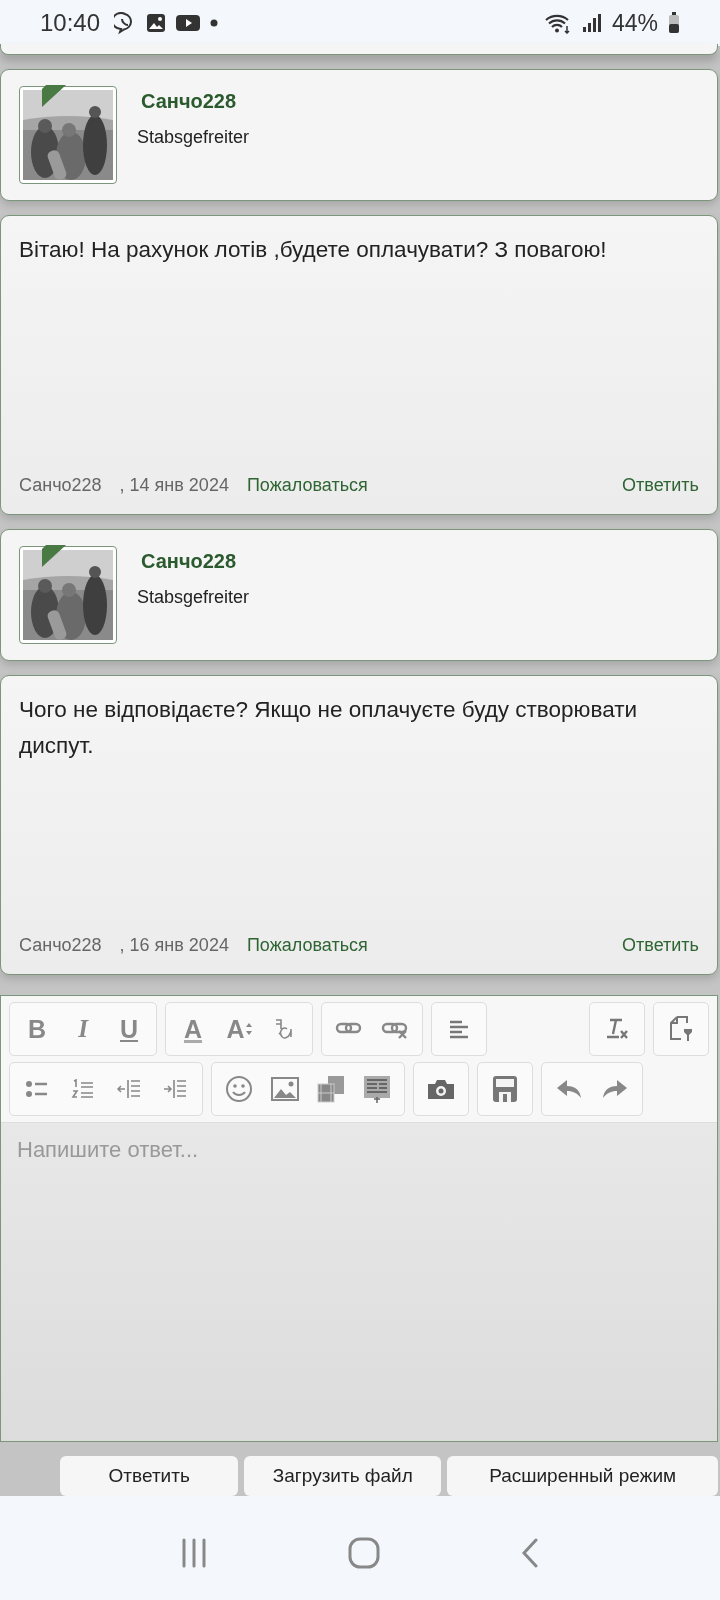  What do you see at coordinates (149, 1476) in the screenshot?
I see `action-button: Ответить` at bounding box center [149, 1476].